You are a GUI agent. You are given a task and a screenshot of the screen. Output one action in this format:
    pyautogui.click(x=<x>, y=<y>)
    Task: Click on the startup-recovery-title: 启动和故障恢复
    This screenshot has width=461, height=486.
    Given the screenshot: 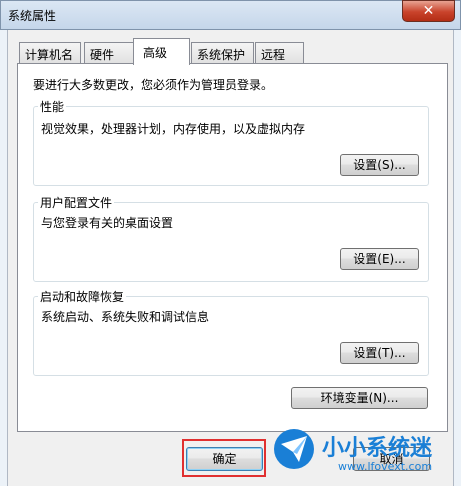 What is the action you would take?
    pyautogui.click(x=82, y=296)
    